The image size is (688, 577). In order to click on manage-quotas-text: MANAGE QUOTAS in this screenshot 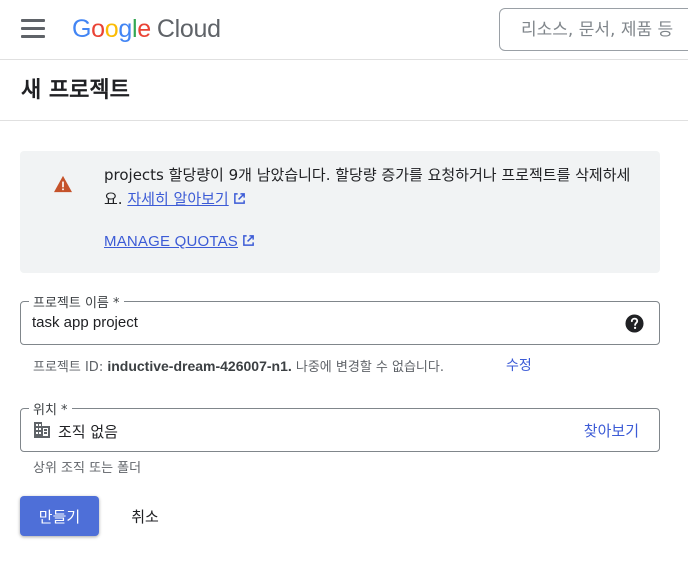, I will do `click(171, 241)`.